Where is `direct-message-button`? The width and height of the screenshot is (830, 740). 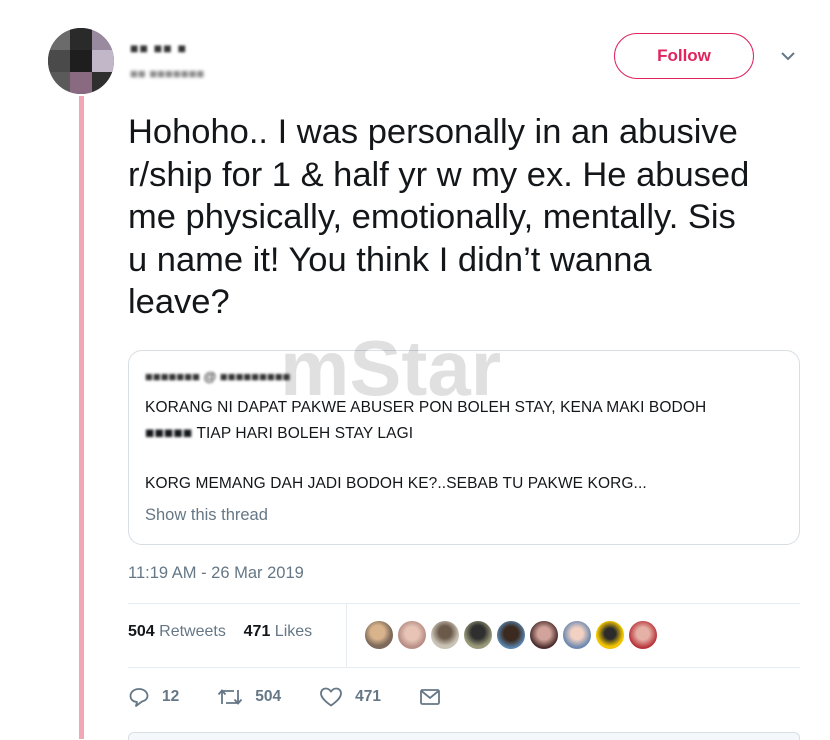 direct-message-button is located at coordinates (436, 697).